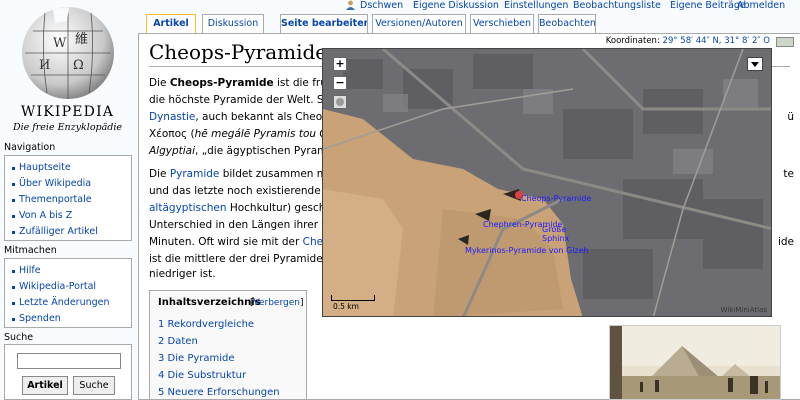  I want to click on toc-item: 4 Die Substruktur, so click(202, 375).